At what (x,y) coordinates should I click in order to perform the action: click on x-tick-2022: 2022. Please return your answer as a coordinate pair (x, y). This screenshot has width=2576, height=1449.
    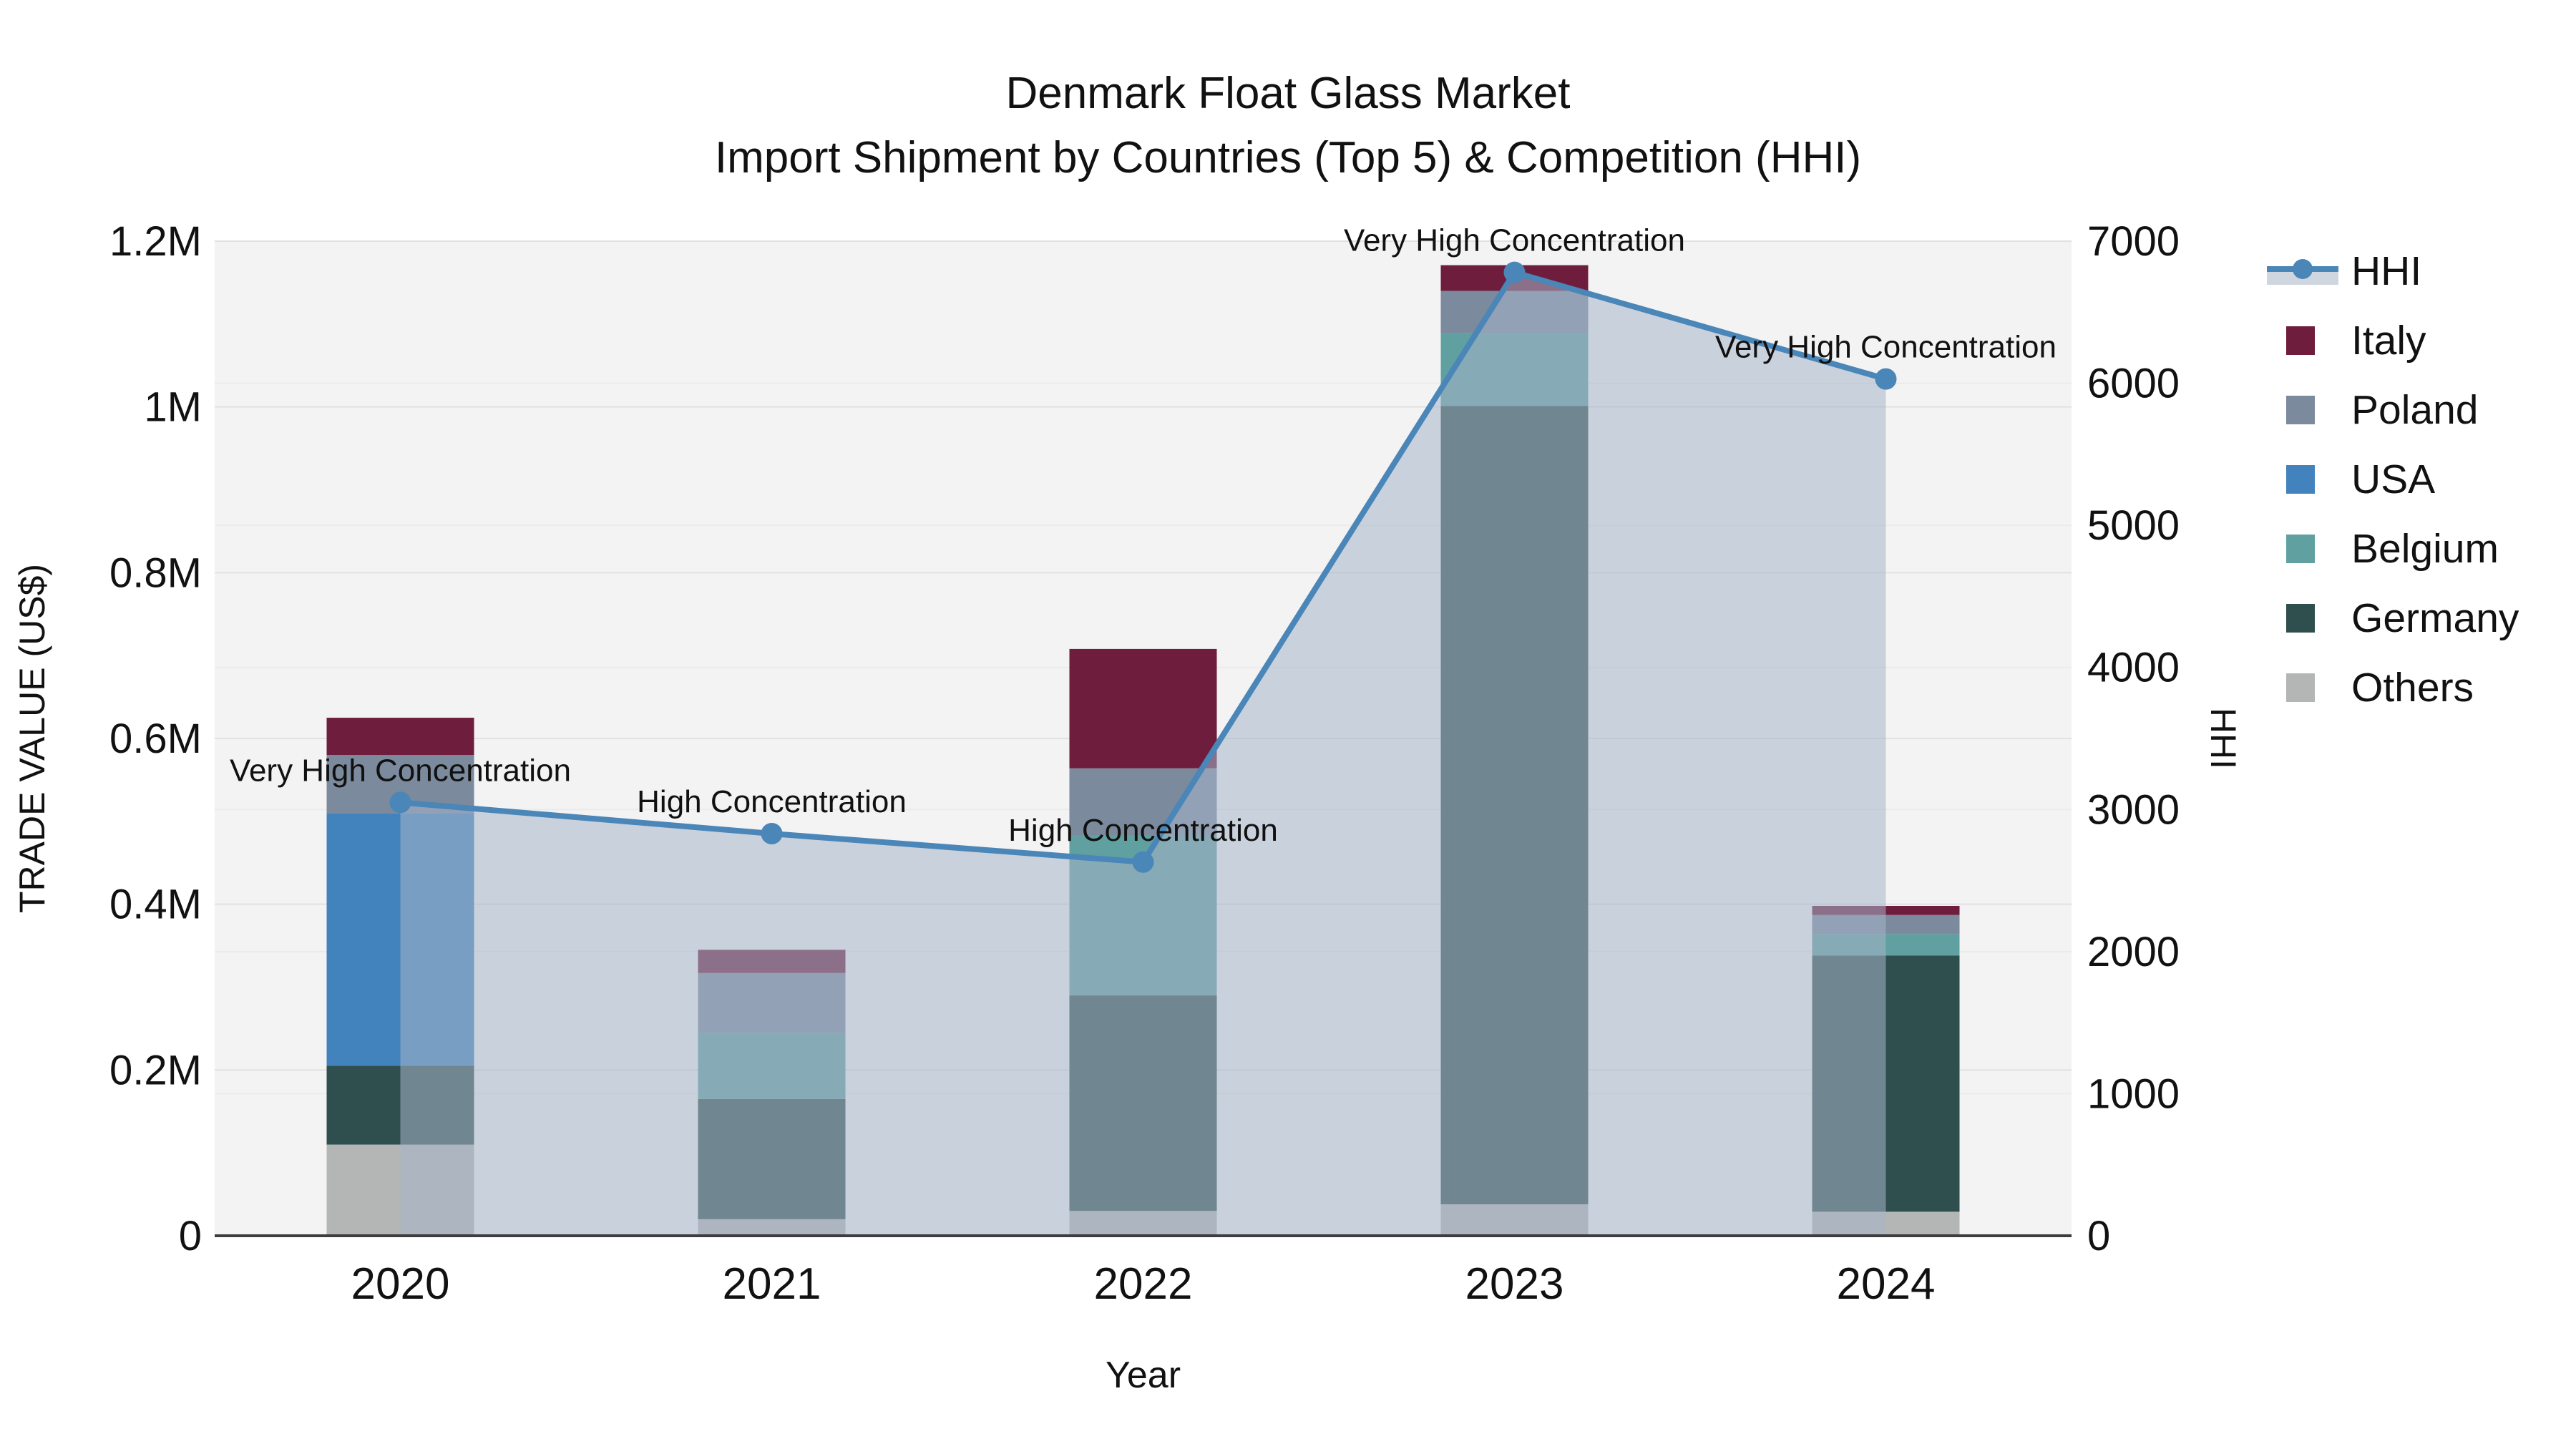
    Looking at the image, I should click on (1143, 1284).